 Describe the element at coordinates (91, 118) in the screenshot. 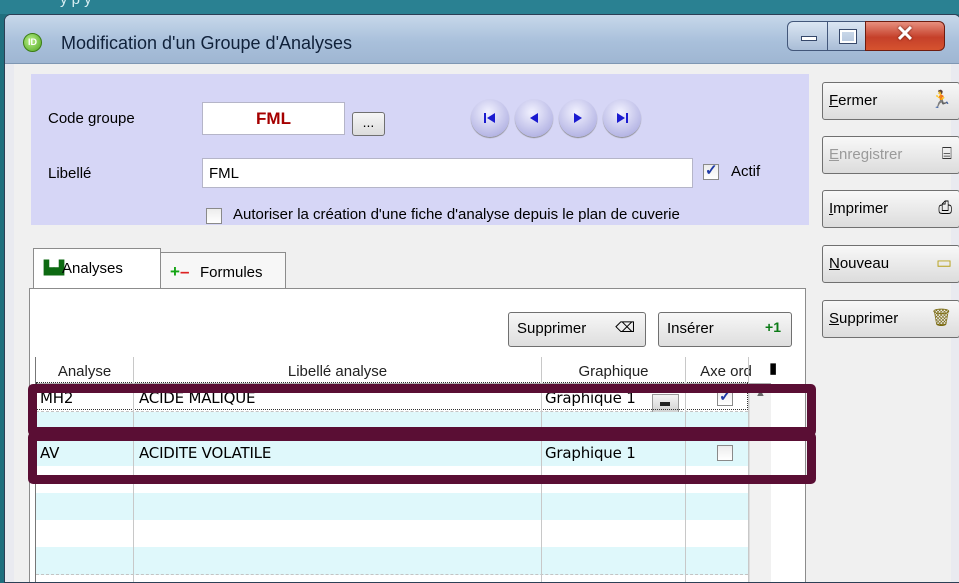

I see `code-groupe-label: Code groupe` at that location.